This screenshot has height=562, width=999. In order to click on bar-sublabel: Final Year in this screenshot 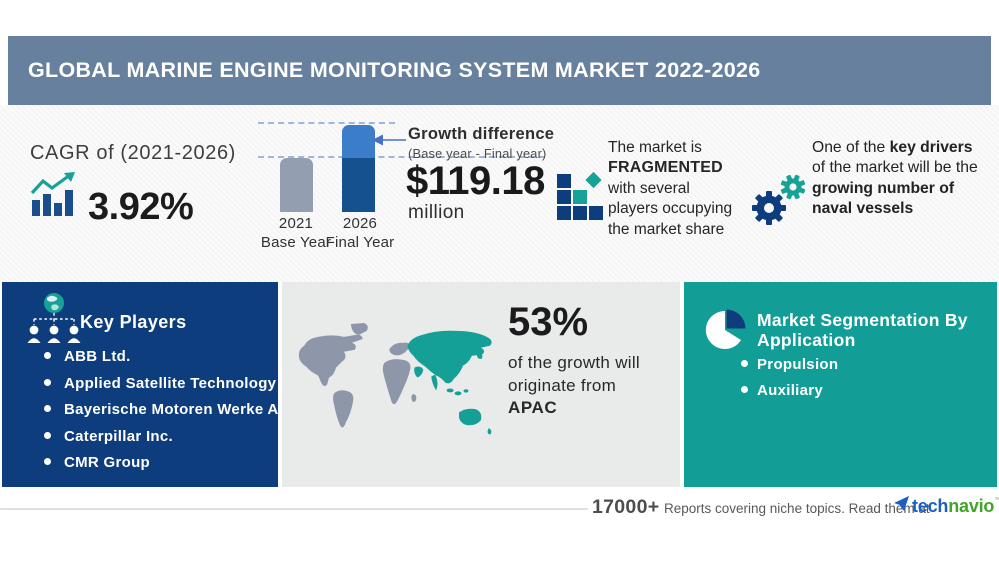, I will do `click(360, 242)`.